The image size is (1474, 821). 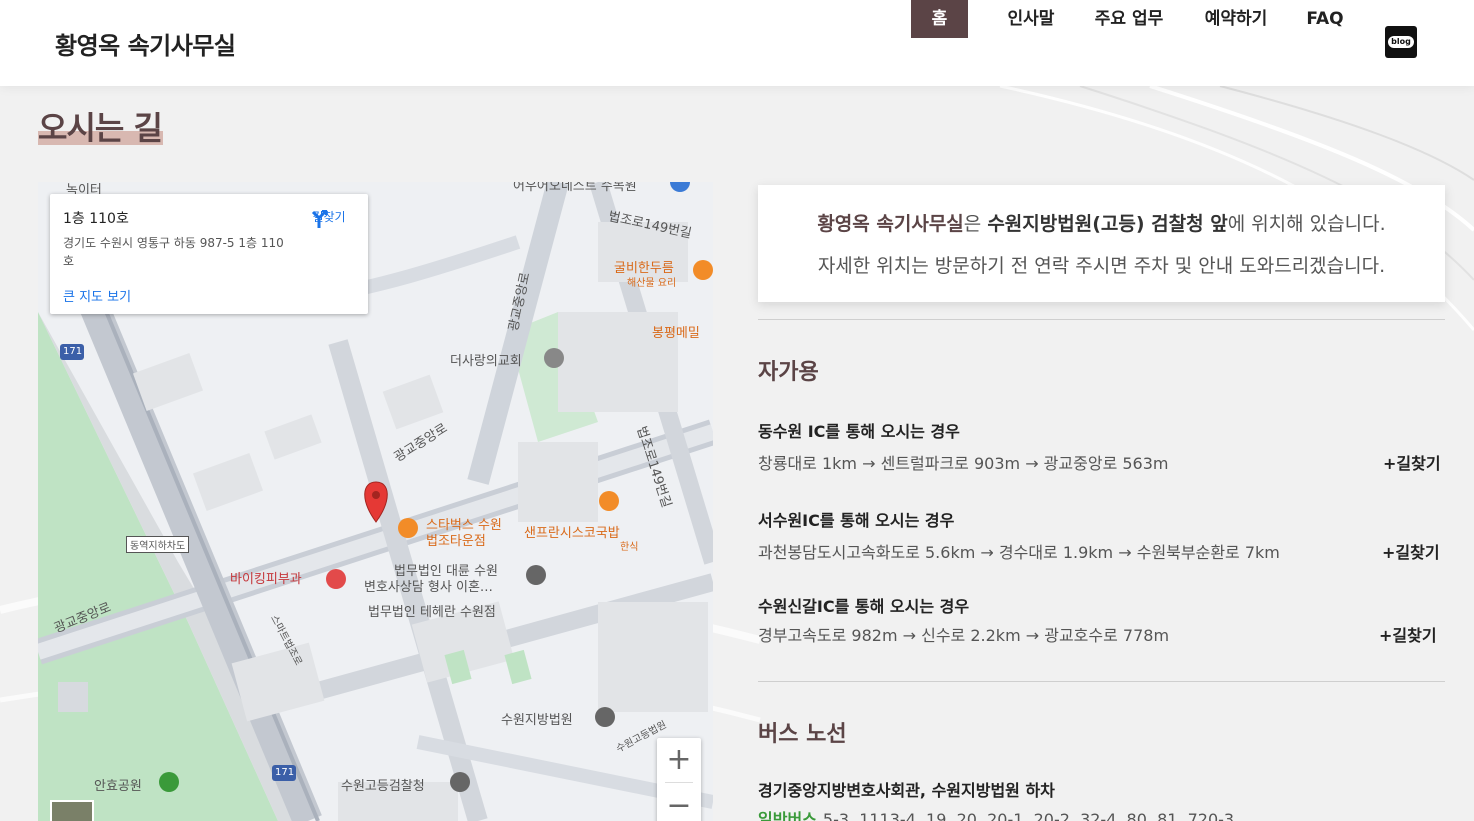 I want to click on map-label-bongpyeong: 봉평메밀, so click(x=676, y=333).